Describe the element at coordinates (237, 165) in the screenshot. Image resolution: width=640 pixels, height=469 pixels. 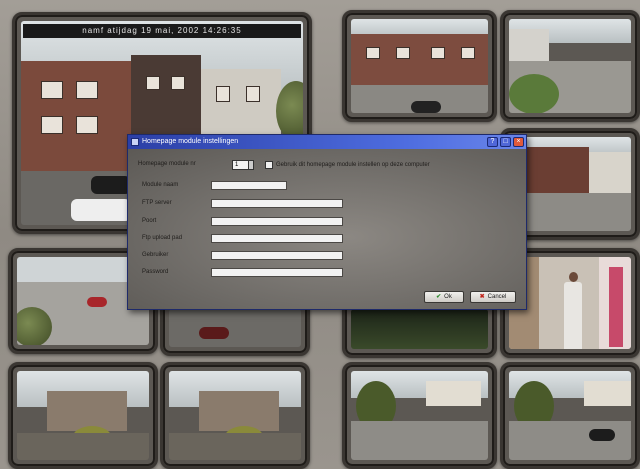
I see `module-number-value: 1` at that location.